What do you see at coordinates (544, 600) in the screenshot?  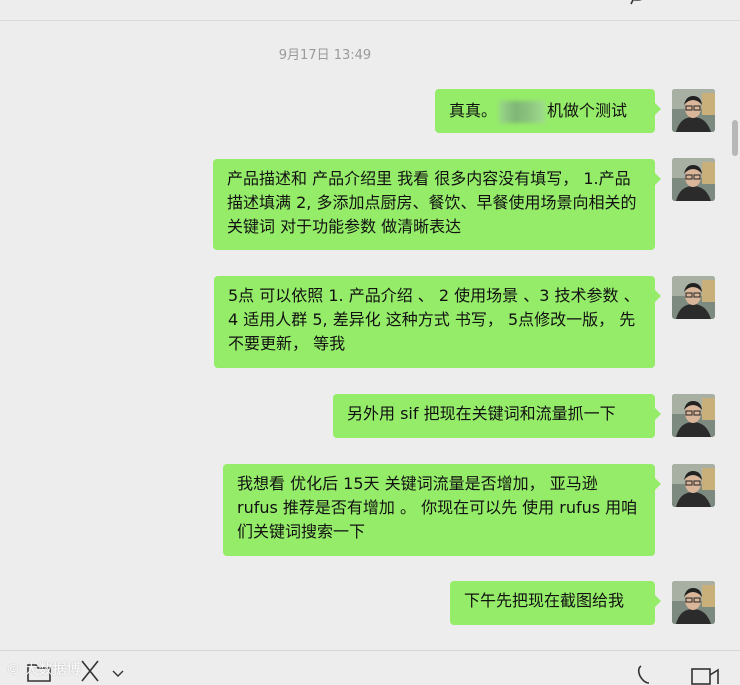 I see `message-text: 下午先把现在截图给我` at bounding box center [544, 600].